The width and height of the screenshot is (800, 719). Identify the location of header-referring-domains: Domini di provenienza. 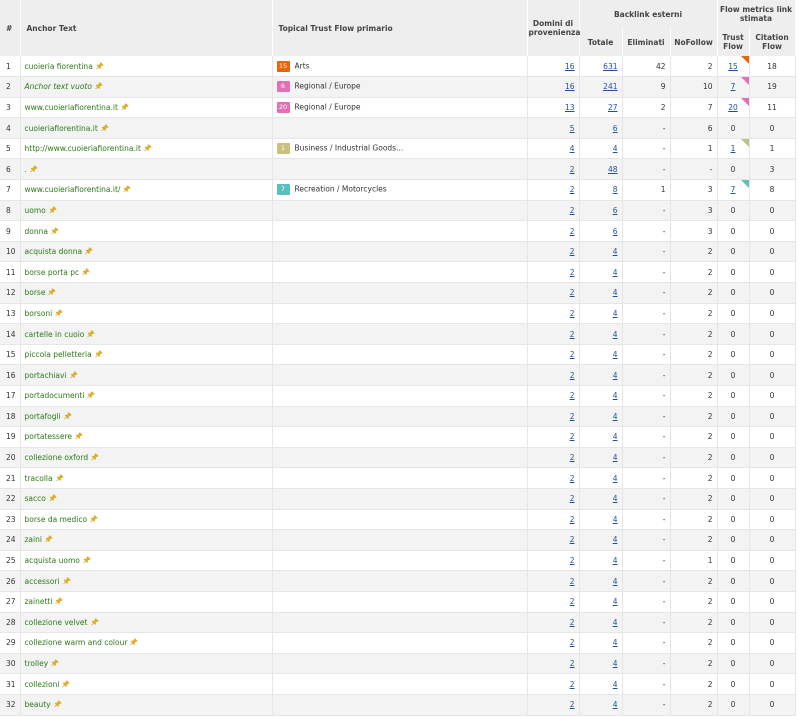
(553, 28).